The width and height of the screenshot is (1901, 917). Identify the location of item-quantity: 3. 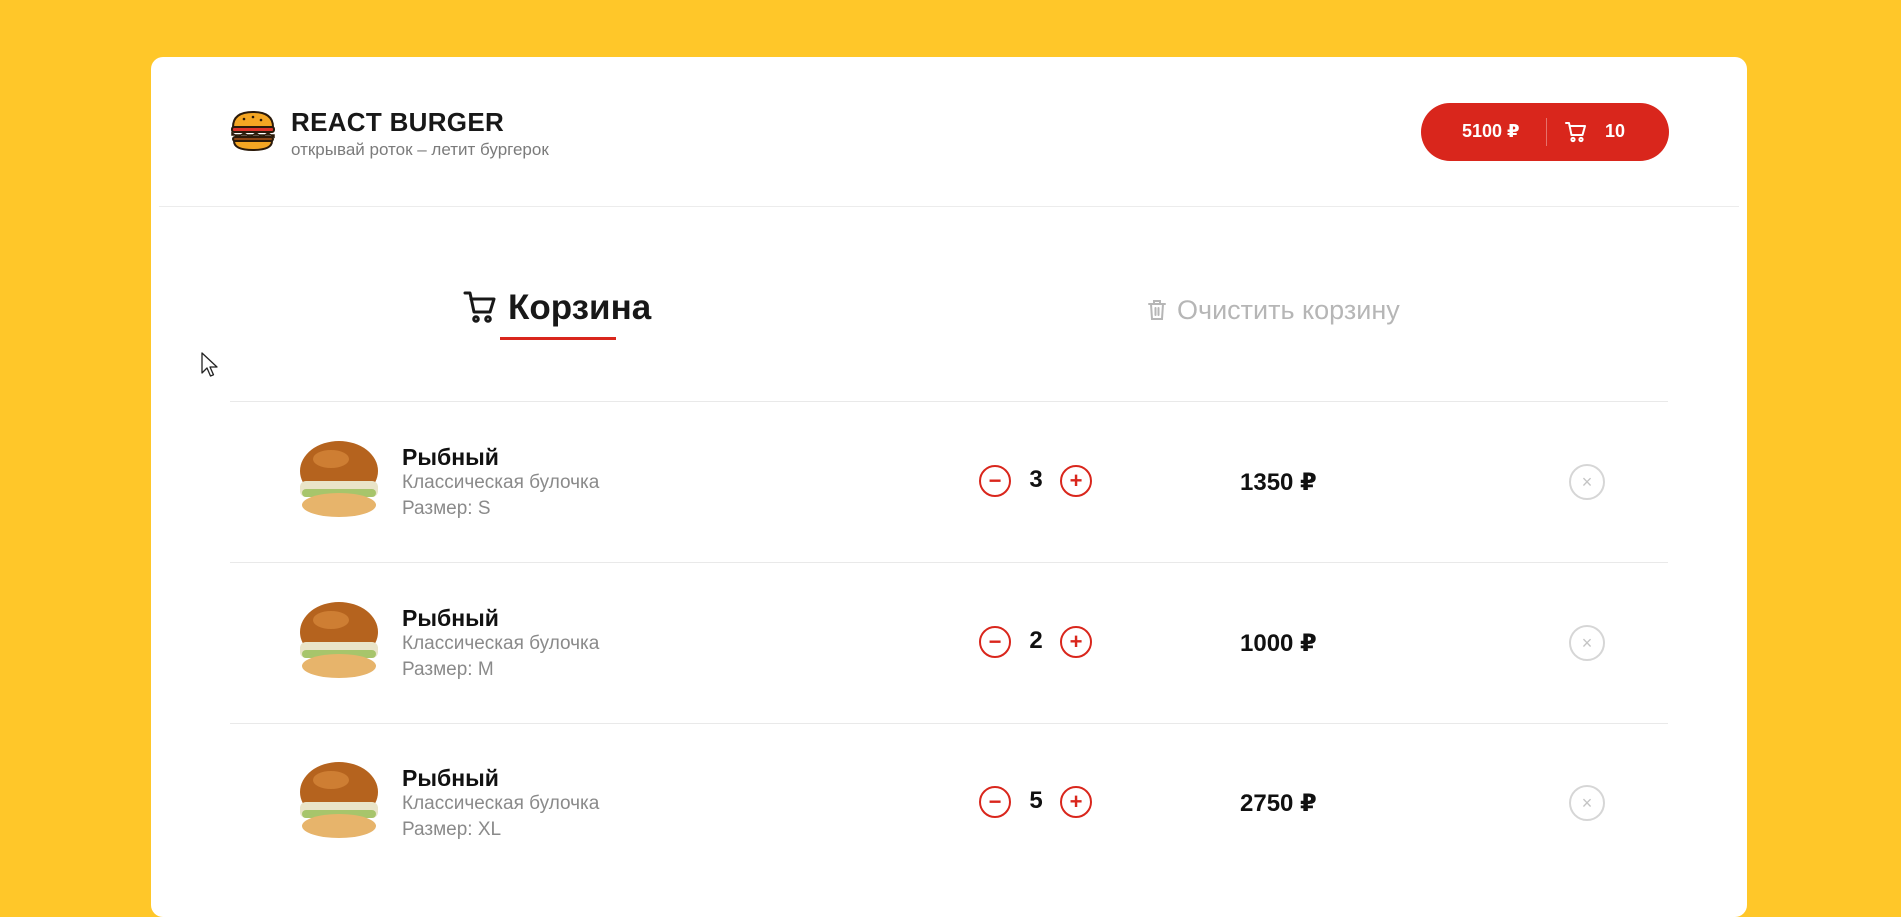
(1036, 479).